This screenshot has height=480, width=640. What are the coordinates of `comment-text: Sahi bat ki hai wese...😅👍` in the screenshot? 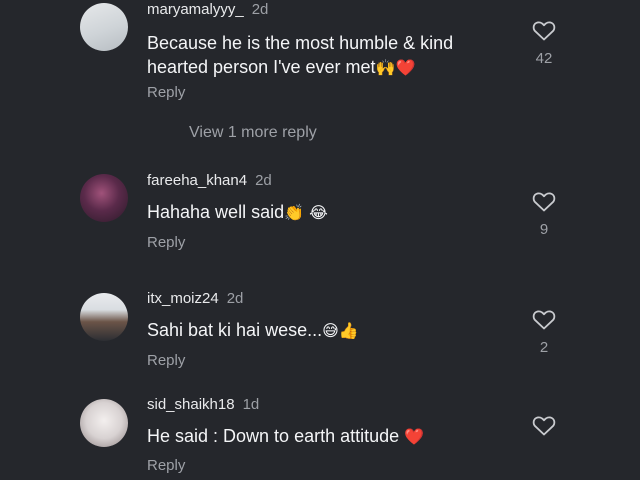 It's located at (327, 330).